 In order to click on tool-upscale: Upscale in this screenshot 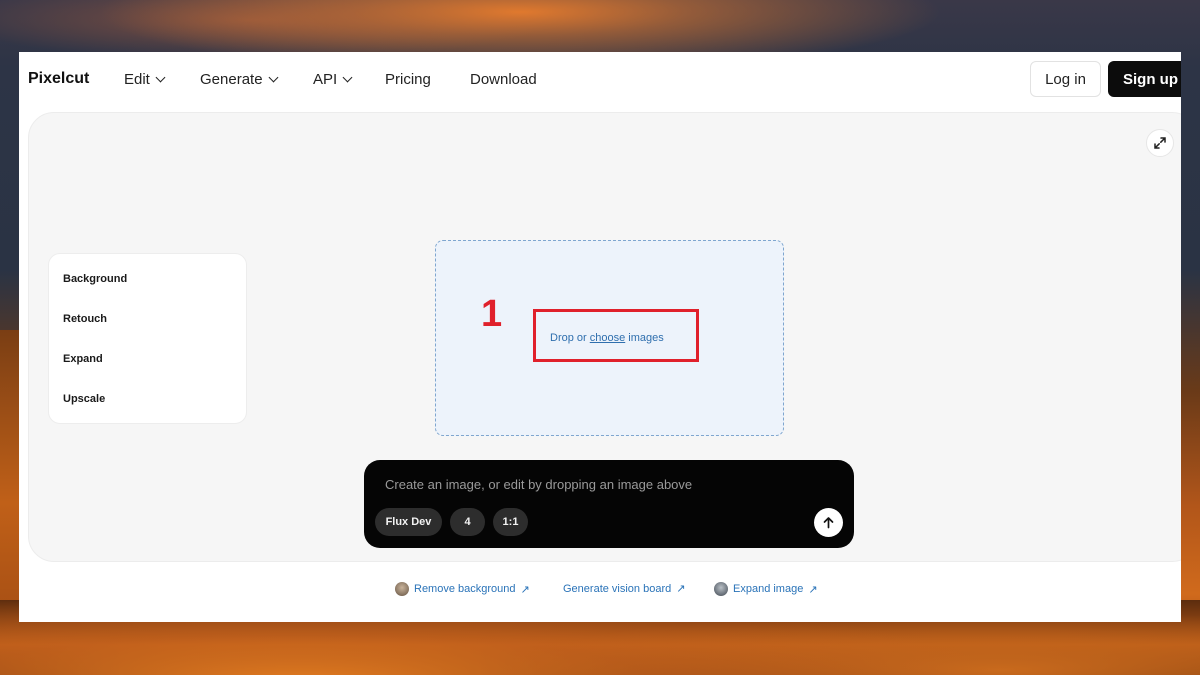, I will do `click(84, 399)`.